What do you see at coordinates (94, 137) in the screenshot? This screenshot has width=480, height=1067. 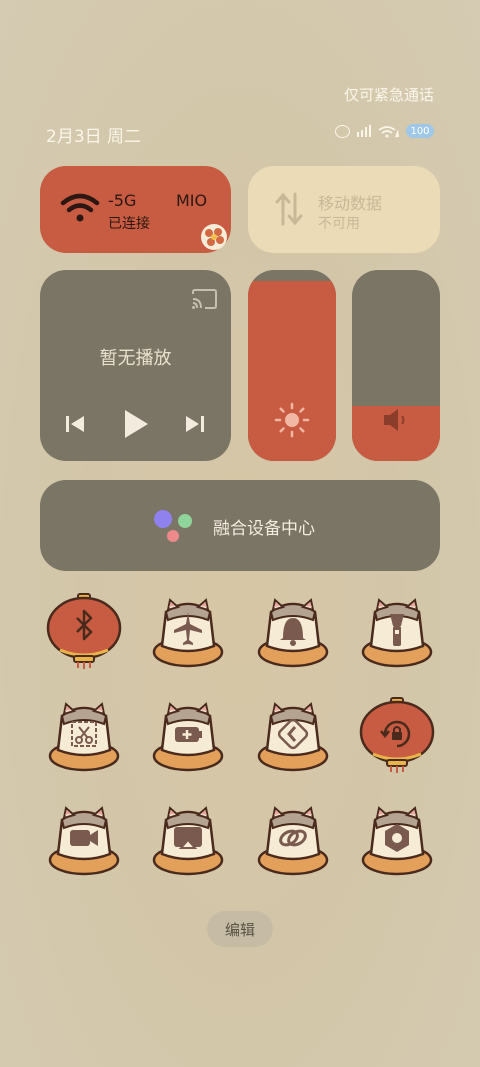 I see `date-text: 2月3日 周二` at bounding box center [94, 137].